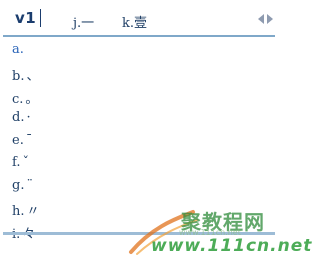 The height and width of the screenshot is (262, 320). I want to click on candidate-key: c., so click(18, 99).